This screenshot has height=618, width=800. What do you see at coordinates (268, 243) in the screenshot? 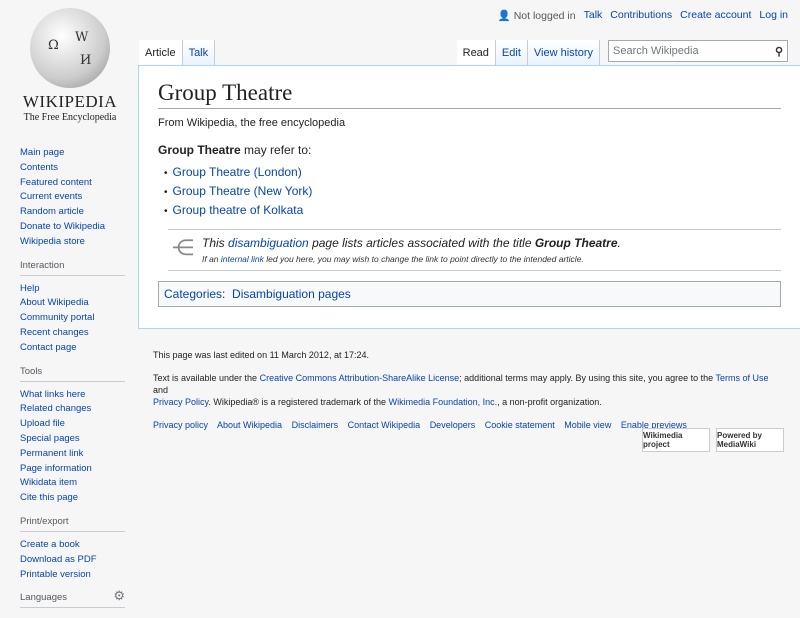
I see `disambiguation-link: disambiguation` at bounding box center [268, 243].